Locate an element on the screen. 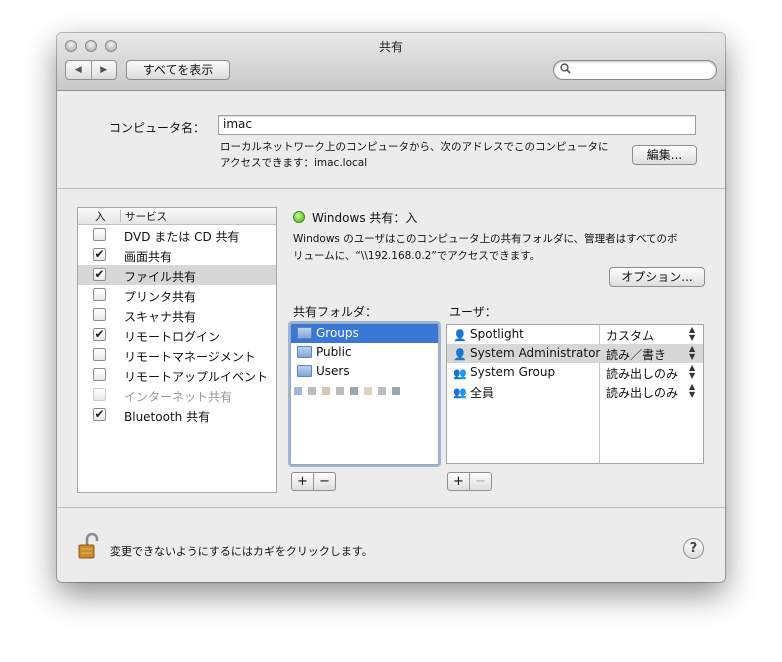 The height and width of the screenshot is (662, 782). folder-row-public: Public is located at coordinates (364, 352).